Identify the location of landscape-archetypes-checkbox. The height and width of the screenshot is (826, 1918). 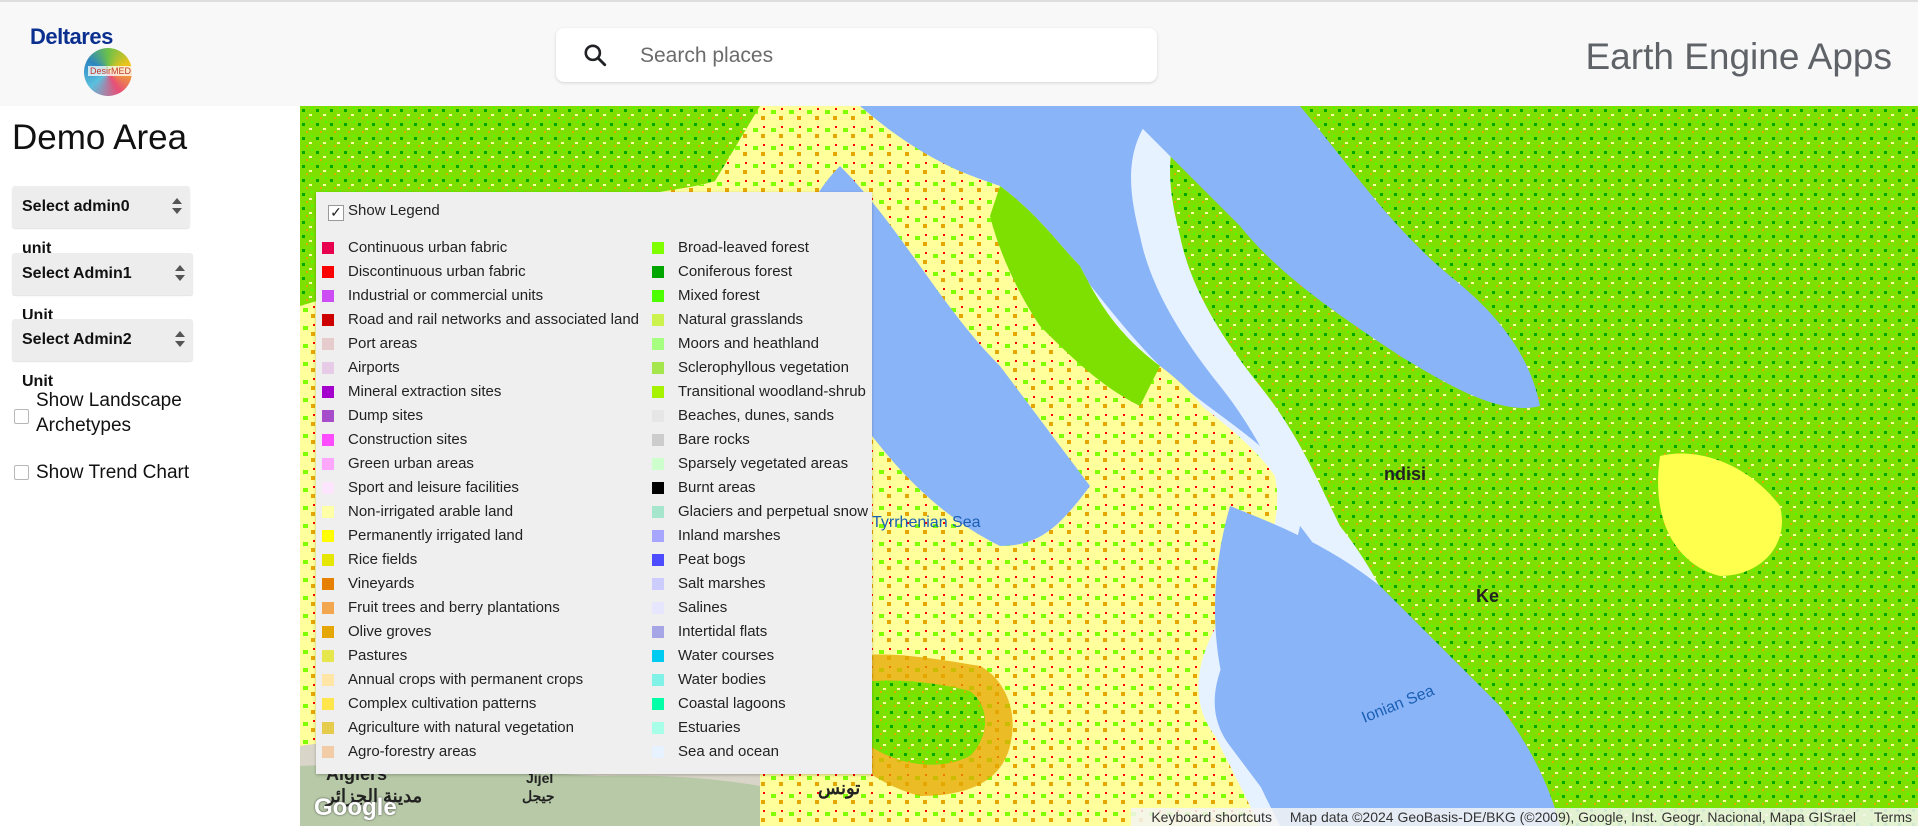
(21, 416).